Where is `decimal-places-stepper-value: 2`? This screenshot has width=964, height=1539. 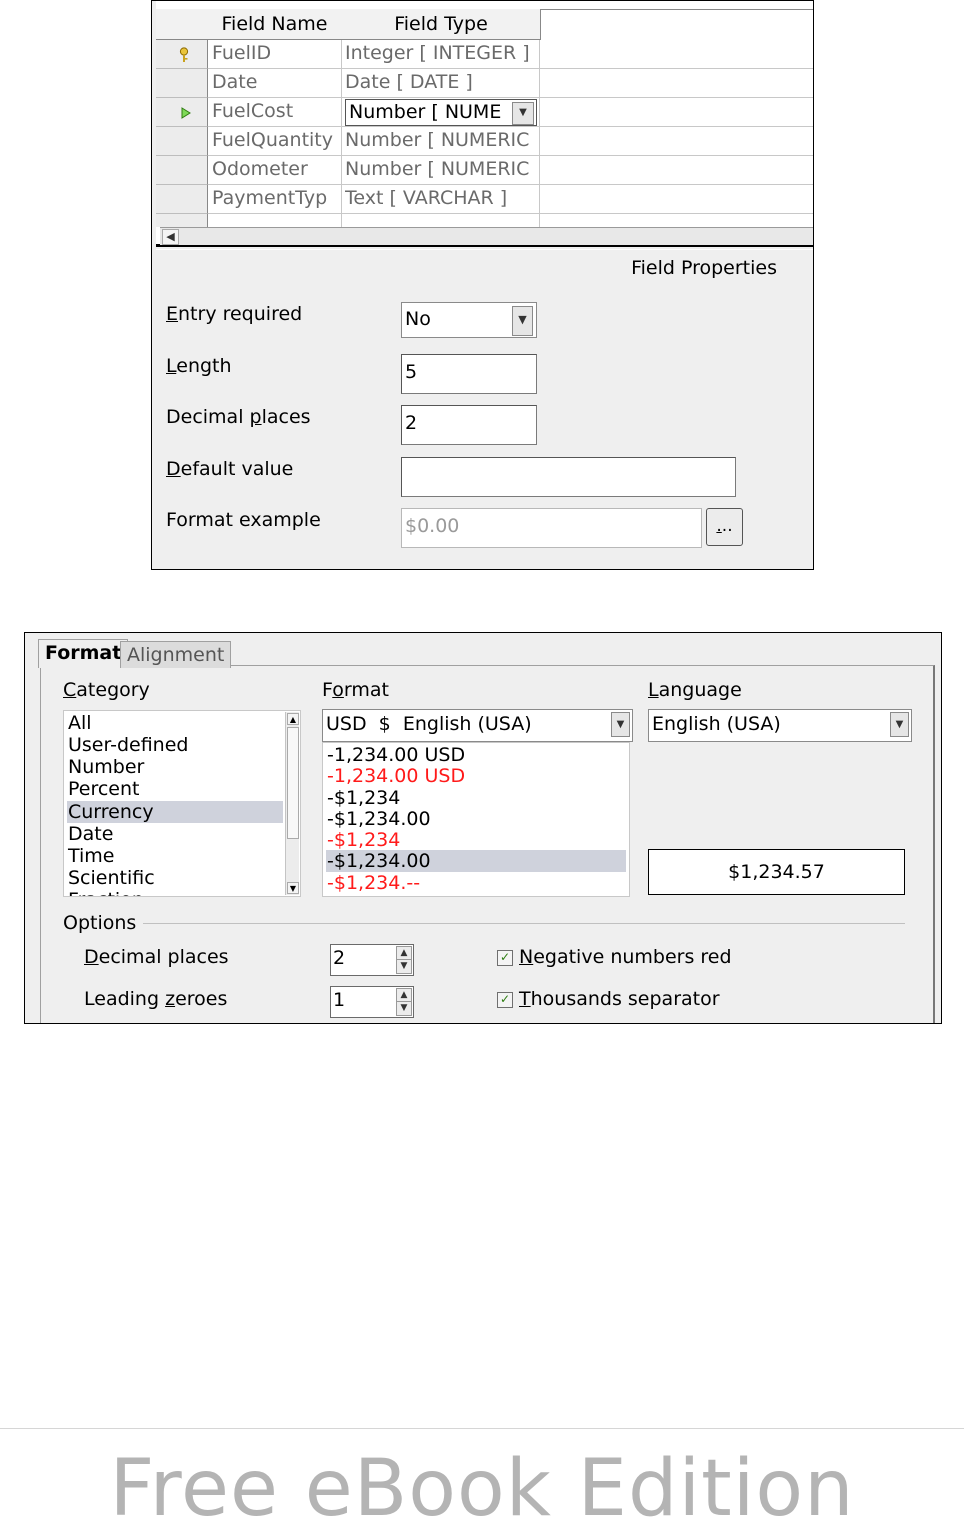
decimal-places-stepper-value: 2 is located at coordinates (339, 958).